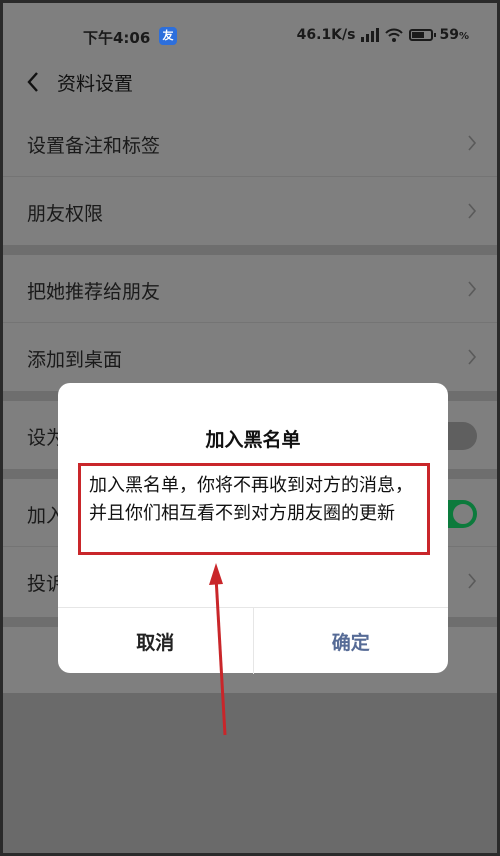  Describe the element at coordinates (218, 649) in the screenshot. I see `annotation-arrow-icon` at that location.